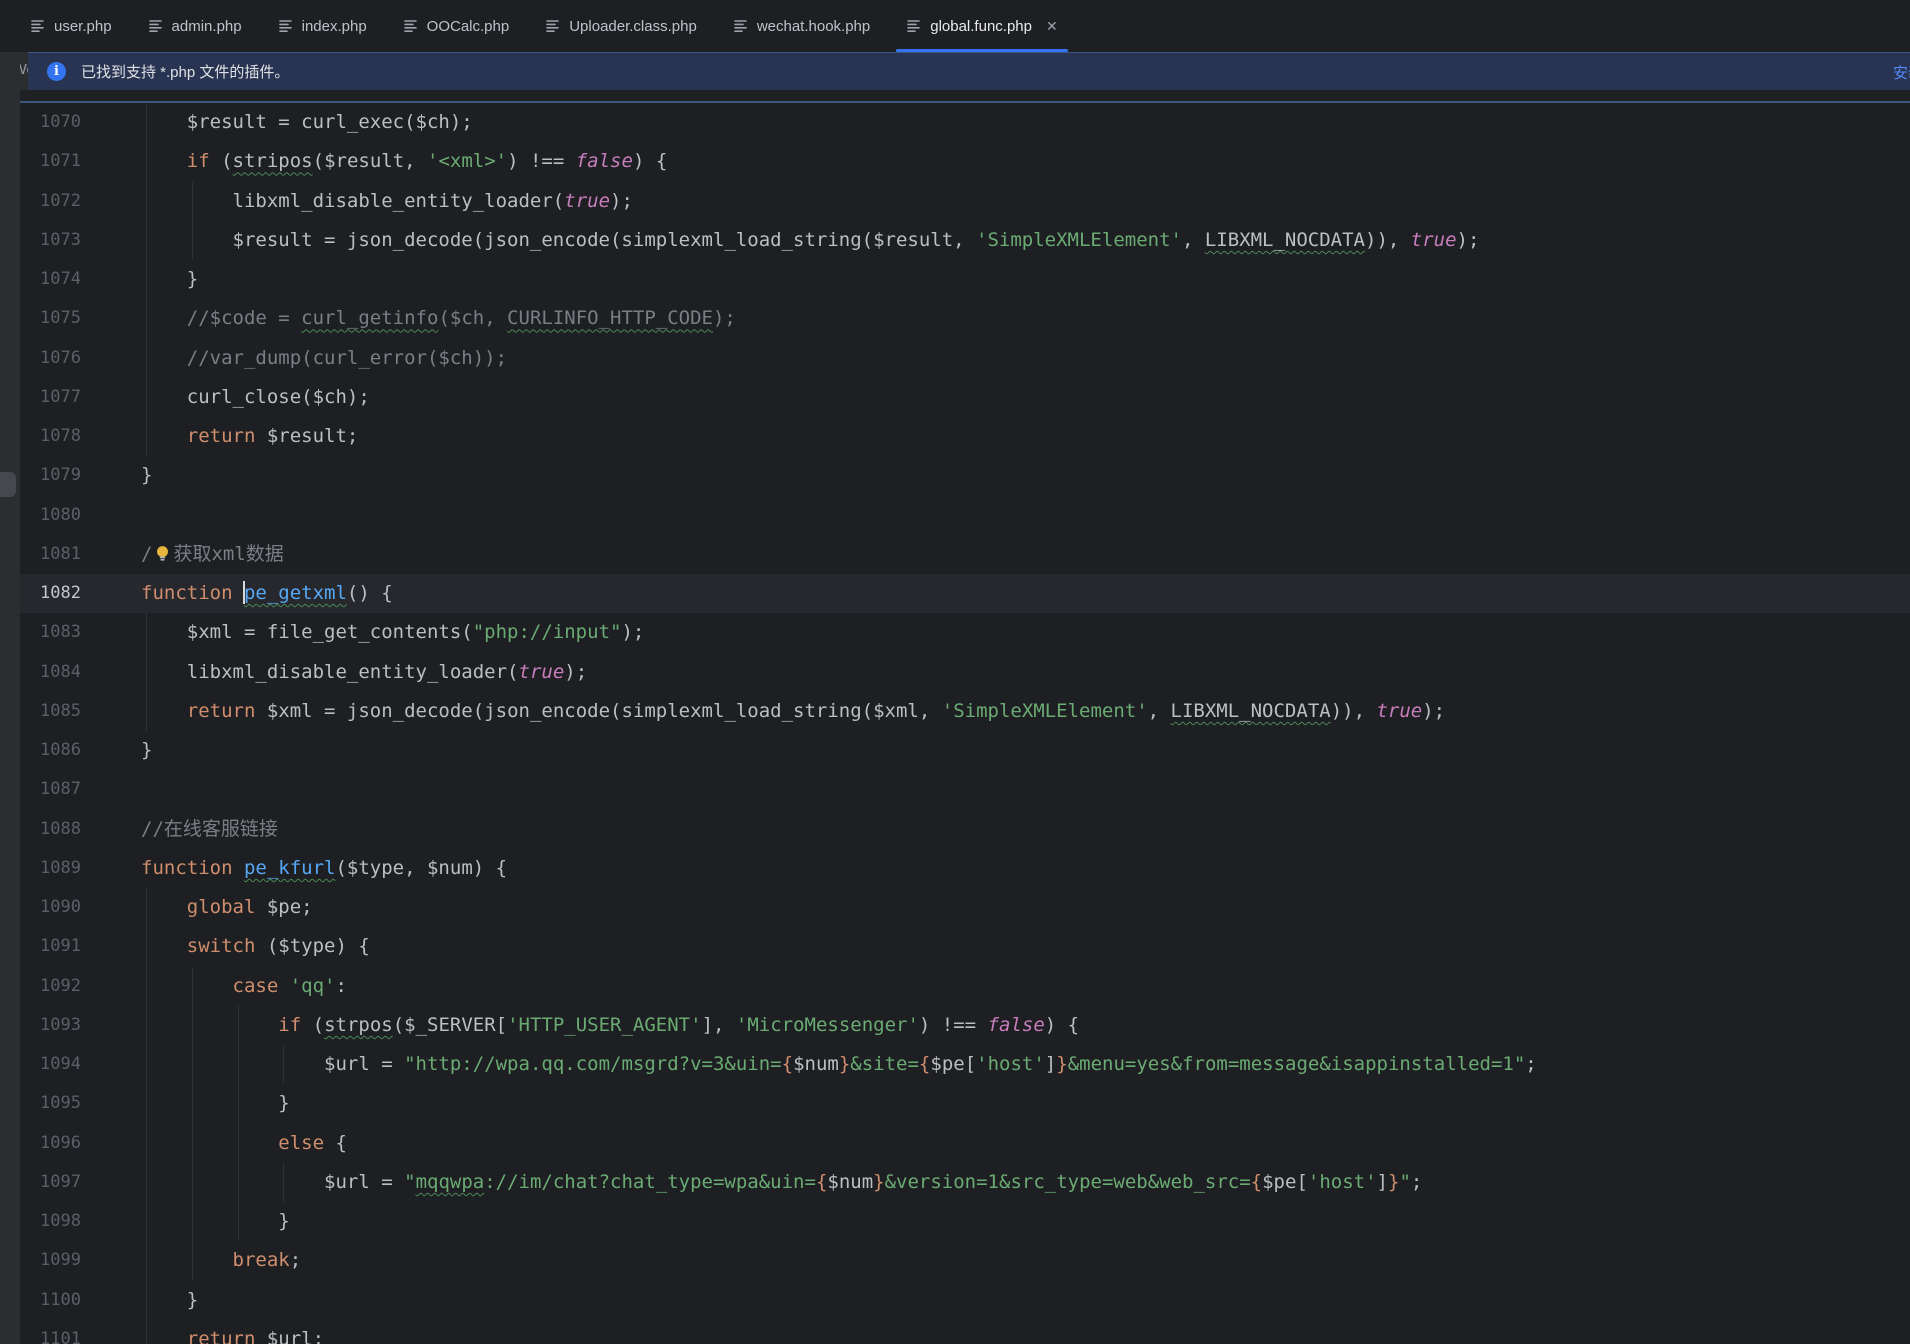  I want to click on code-line: 1098 }, so click(955, 1222).